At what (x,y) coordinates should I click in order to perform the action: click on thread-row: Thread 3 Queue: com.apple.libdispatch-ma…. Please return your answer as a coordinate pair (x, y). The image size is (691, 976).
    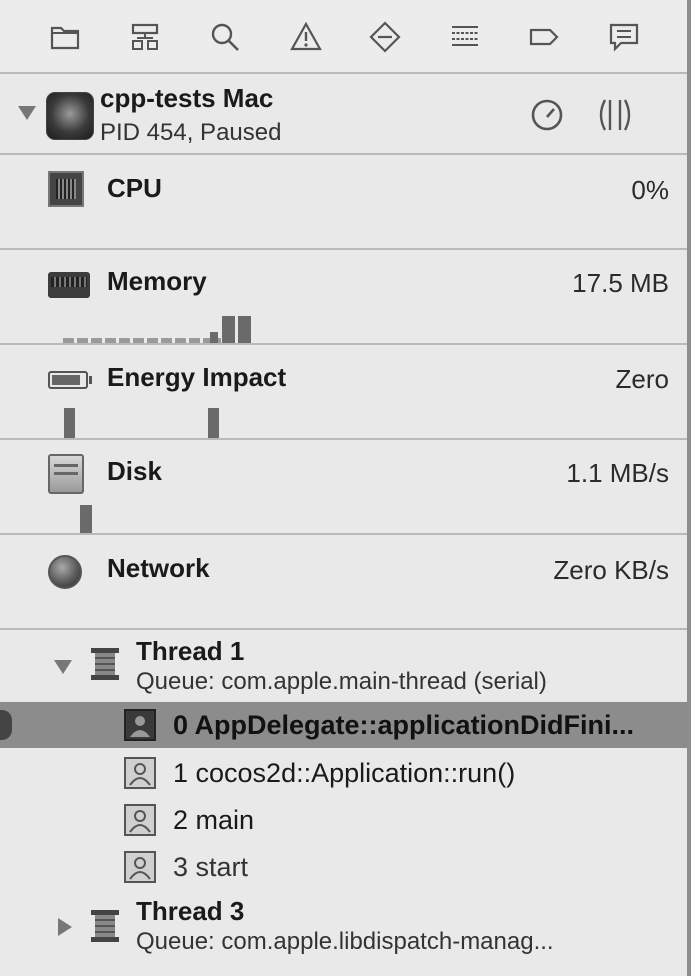
    Looking at the image, I should click on (343, 928).